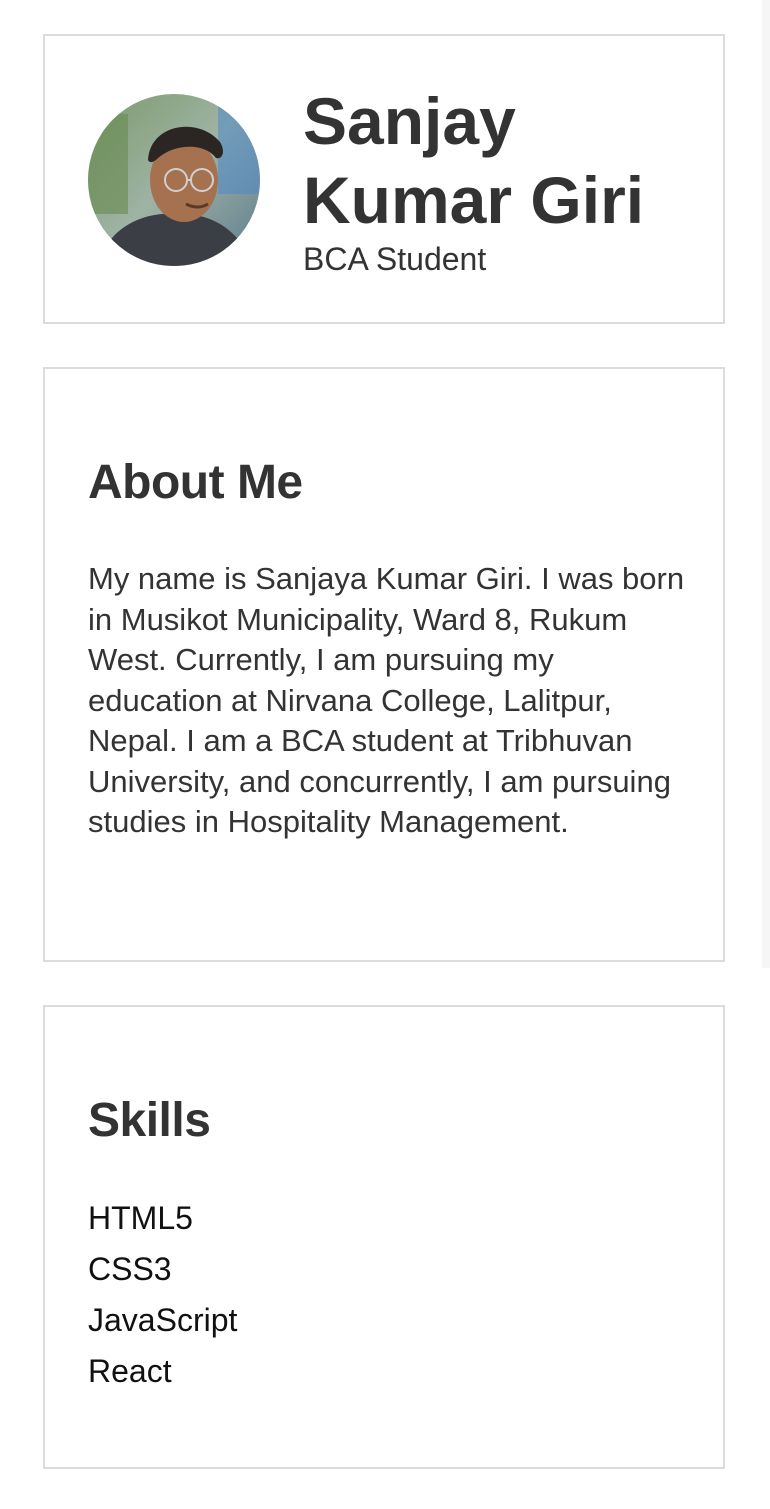  What do you see at coordinates (140, 1218) in the screenshot?
I see `skill-item: HTML5` at bounding box center [140, 1218].